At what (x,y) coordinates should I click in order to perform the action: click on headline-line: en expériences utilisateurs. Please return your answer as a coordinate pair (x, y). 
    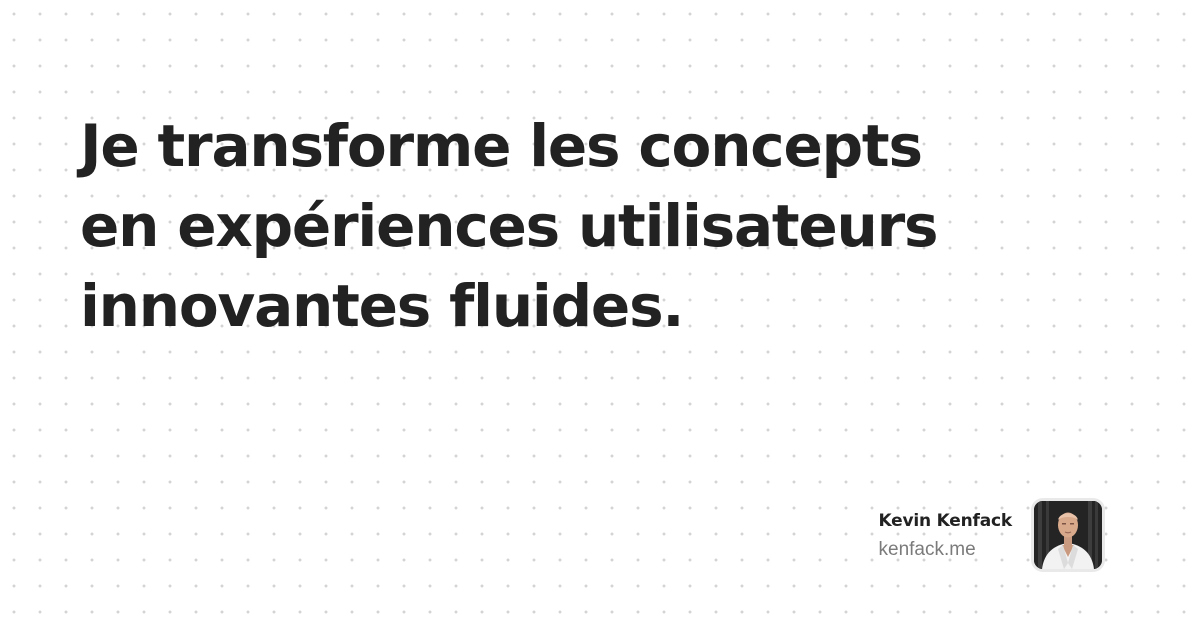
    Looking at the image, I should click on (509, 226).